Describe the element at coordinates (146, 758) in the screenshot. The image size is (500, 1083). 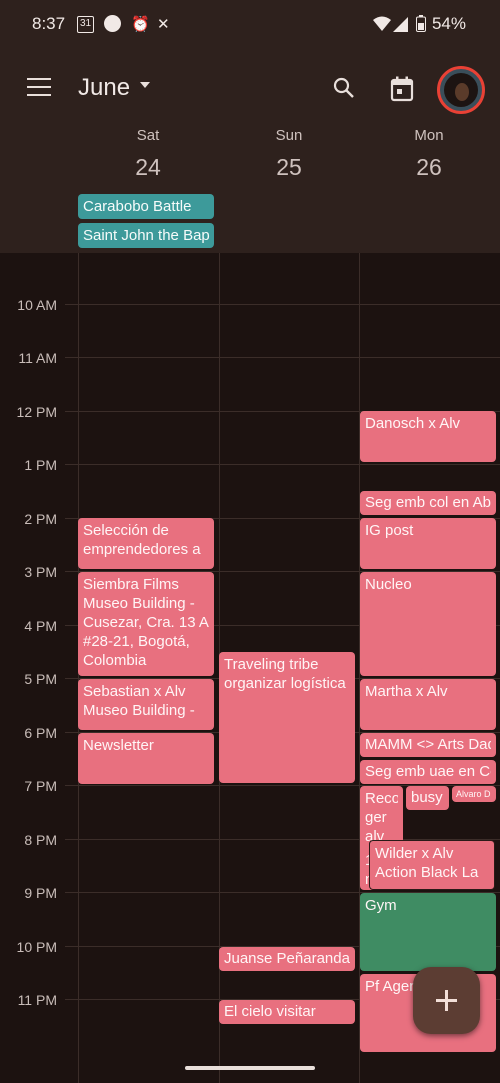
I see `calendar-event: Newsletter` at that location.